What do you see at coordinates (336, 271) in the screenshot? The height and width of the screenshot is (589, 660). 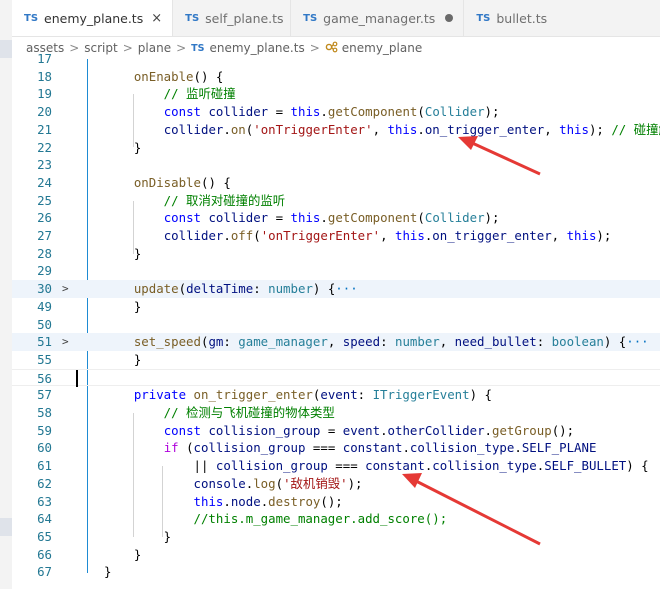 I see `code-line: 29` at bounding box center [336, 271].